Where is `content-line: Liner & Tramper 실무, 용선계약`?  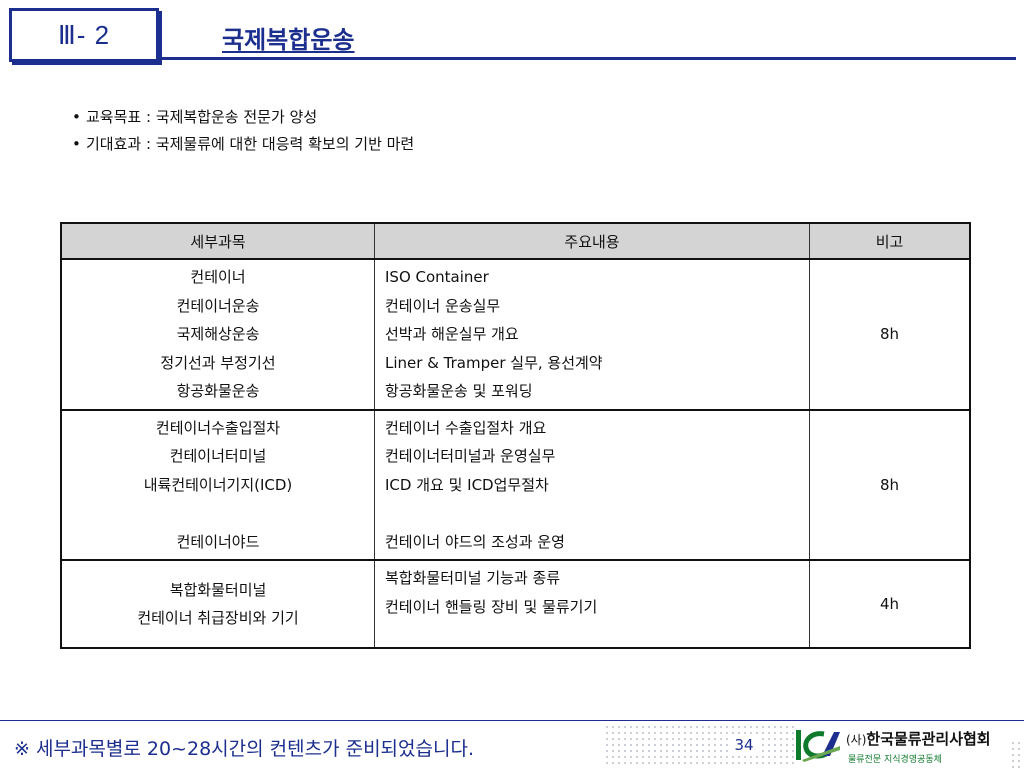
content-line: Liner & Tramper 실무, 용선계약 is located at coordinates (494, 362).